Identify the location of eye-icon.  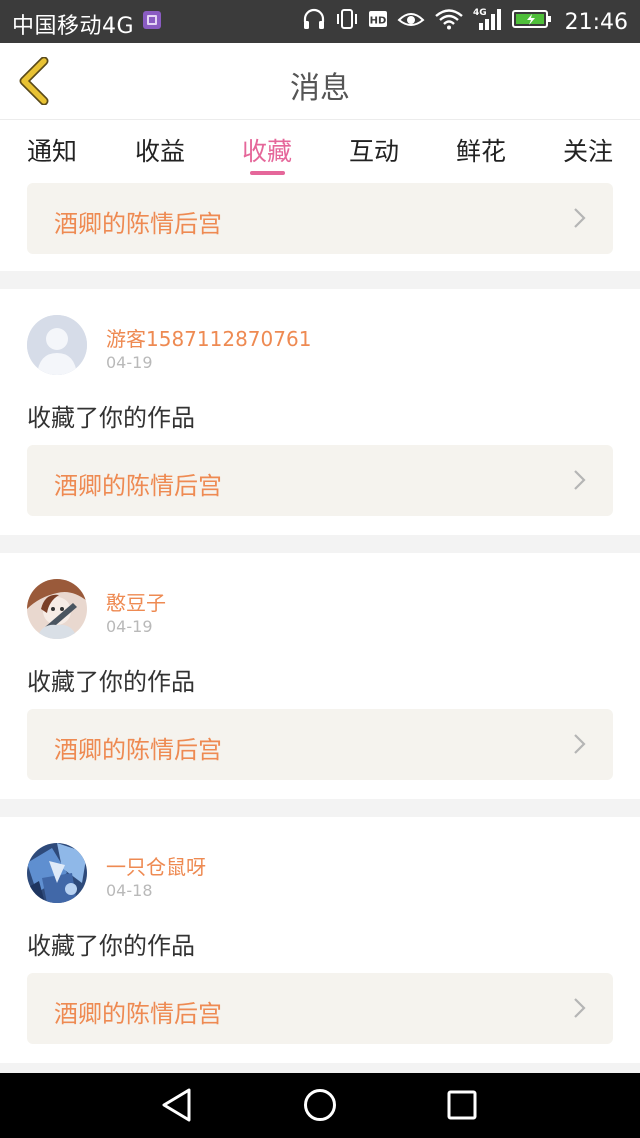
(411, 22).